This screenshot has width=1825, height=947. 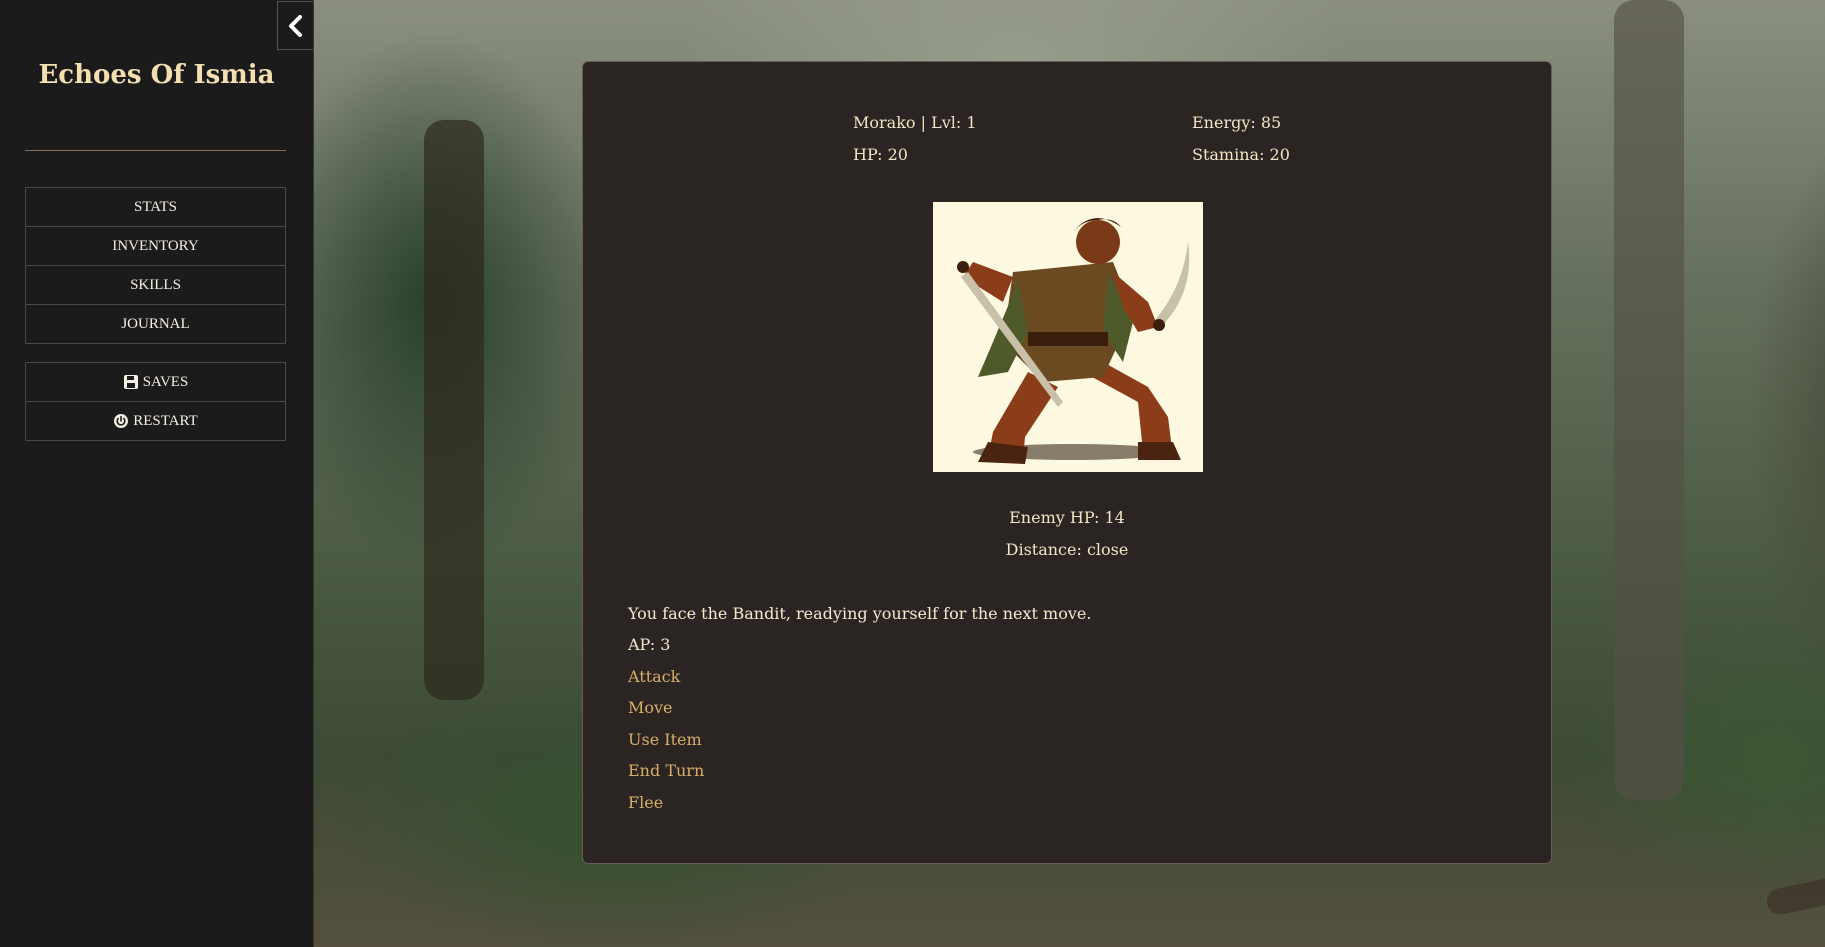 I want to click on menu-item-journal: JOURNAL, so click(x=155, y=324).